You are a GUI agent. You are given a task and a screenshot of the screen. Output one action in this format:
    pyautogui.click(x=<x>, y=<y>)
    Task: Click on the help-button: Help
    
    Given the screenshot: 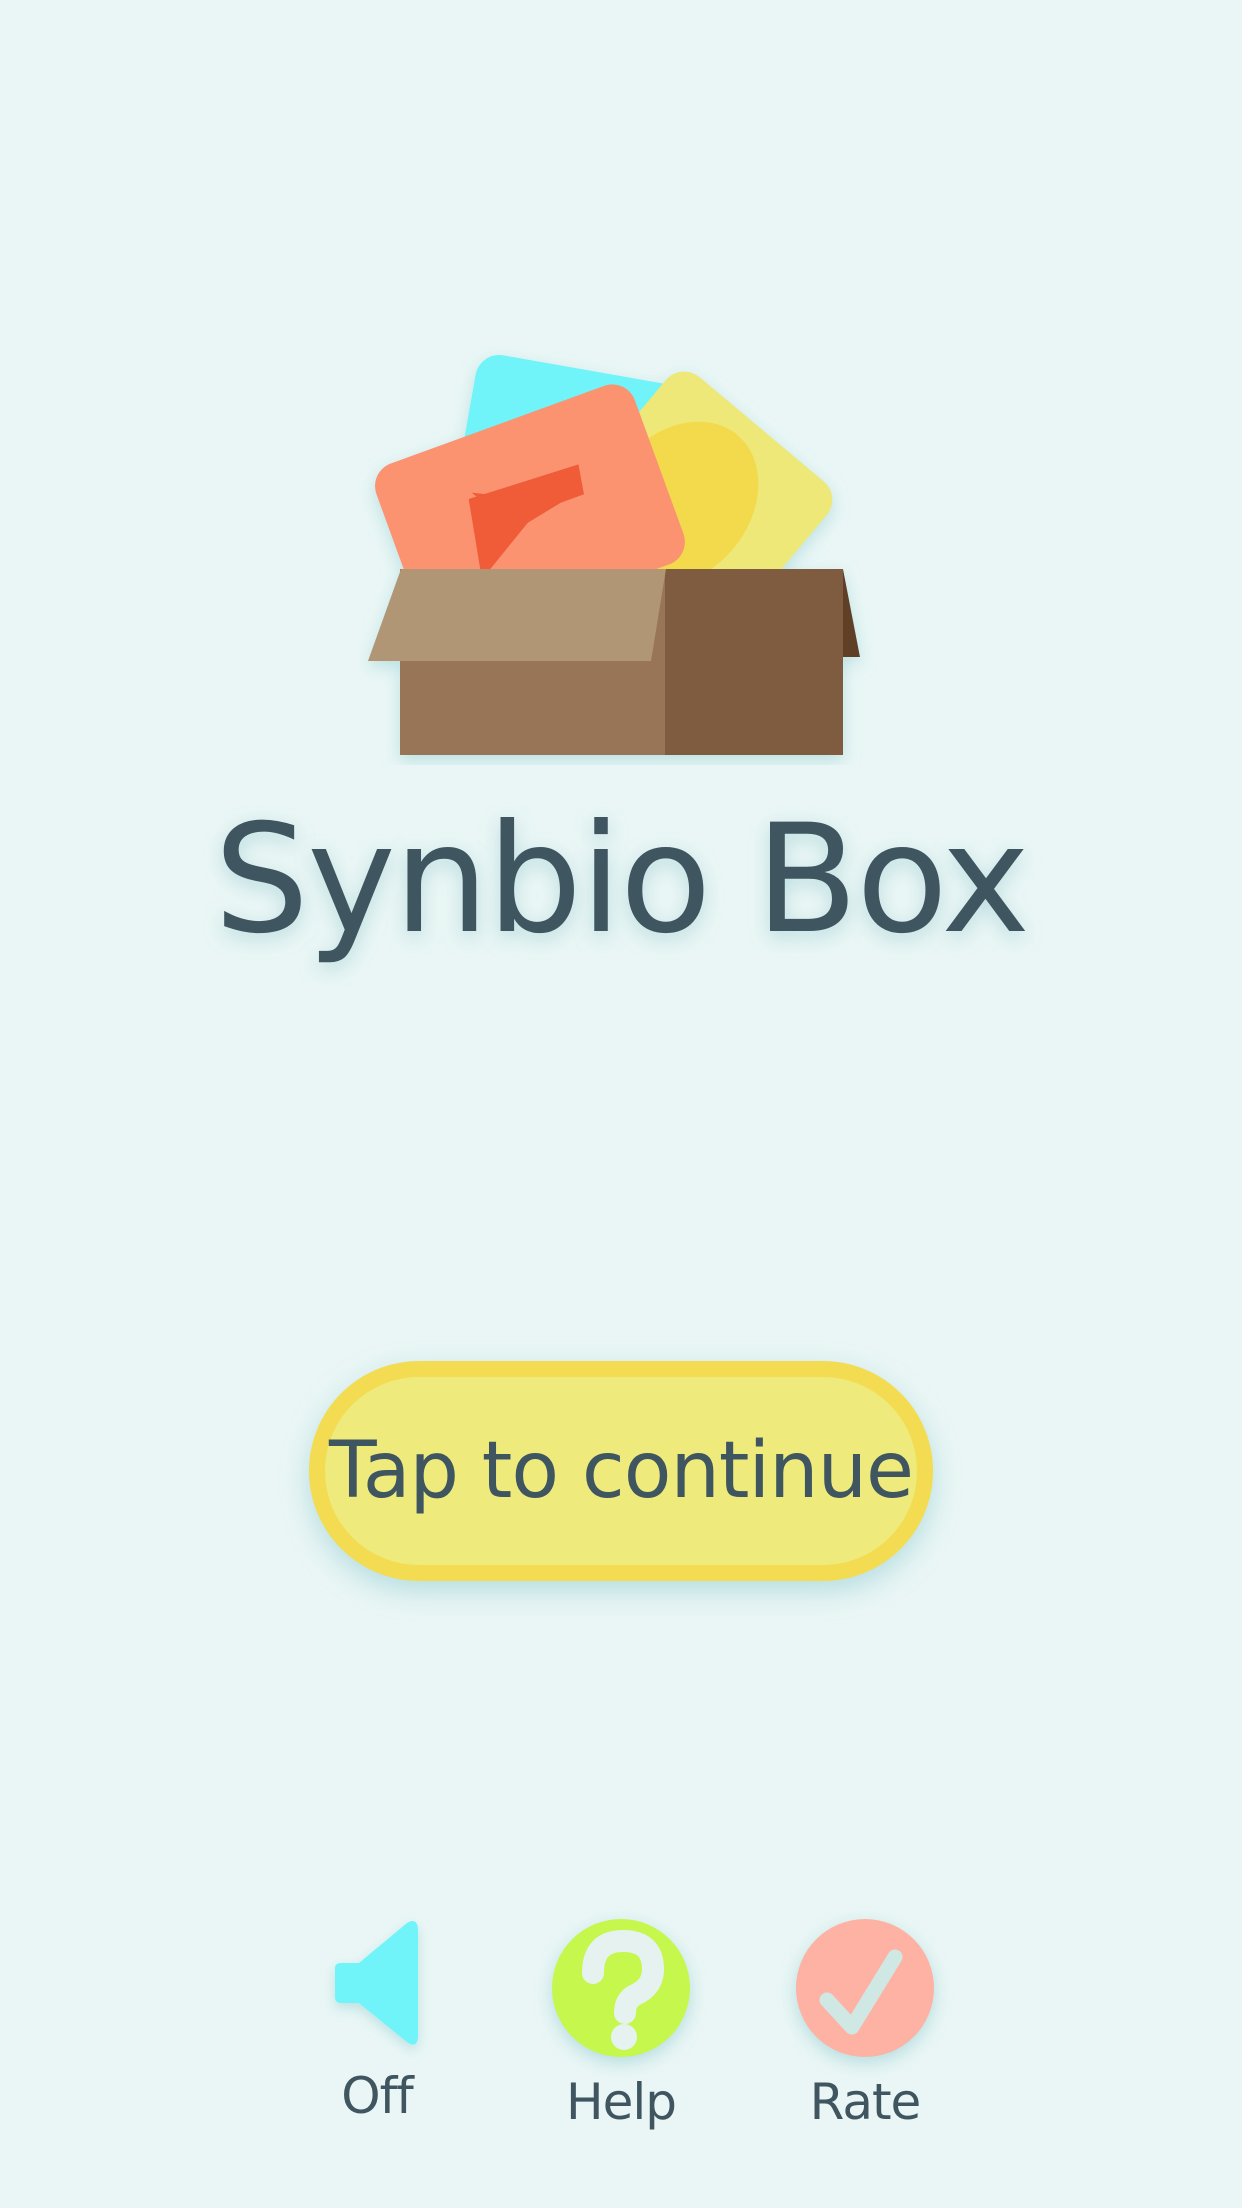 What is the action you would take?
    pyautogui.click(x=621, y=2023)
    